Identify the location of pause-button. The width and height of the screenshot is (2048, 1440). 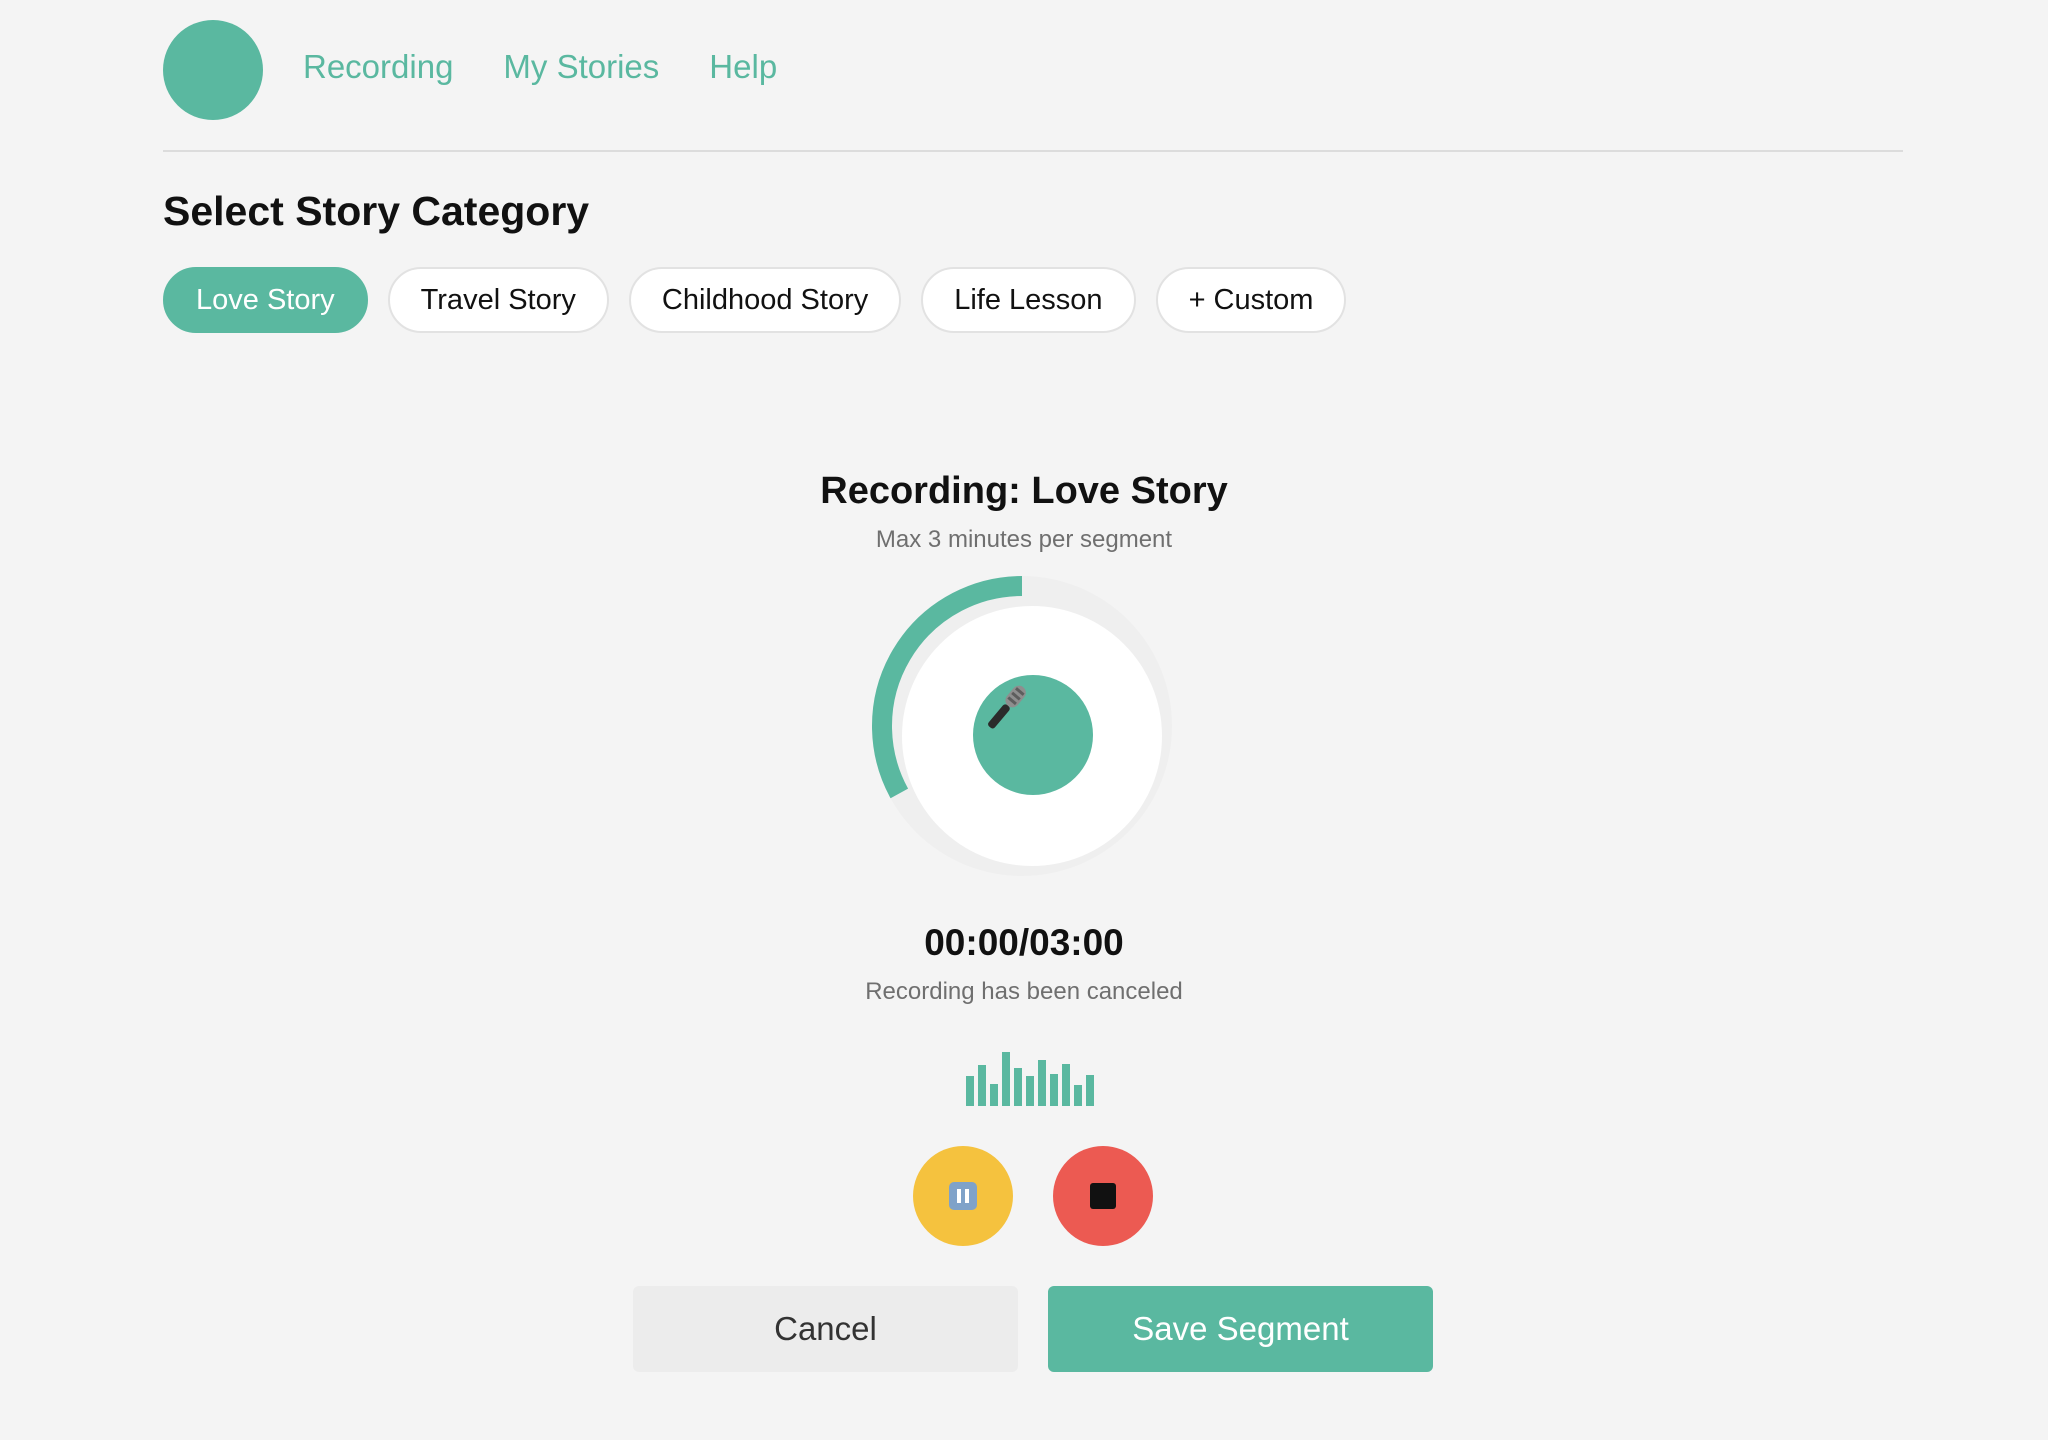
(963, 1196).